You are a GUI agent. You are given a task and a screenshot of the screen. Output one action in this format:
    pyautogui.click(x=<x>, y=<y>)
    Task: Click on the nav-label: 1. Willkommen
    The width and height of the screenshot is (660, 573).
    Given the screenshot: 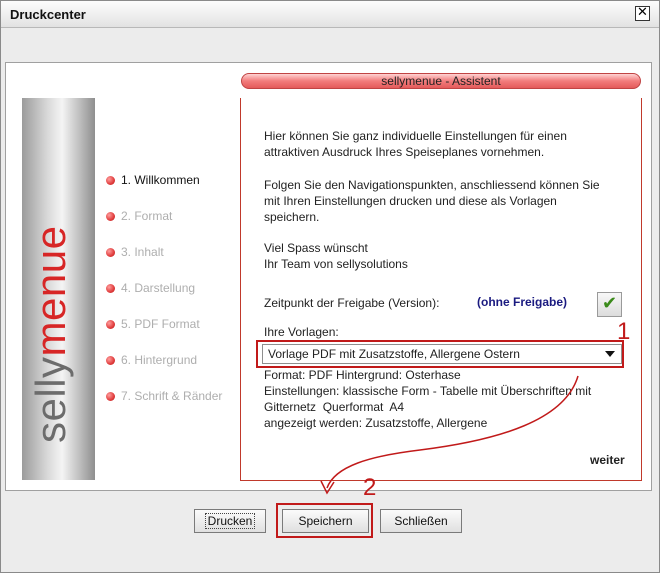 What is the action you would take?
    pyautogui.click(x=160, y=180)
    